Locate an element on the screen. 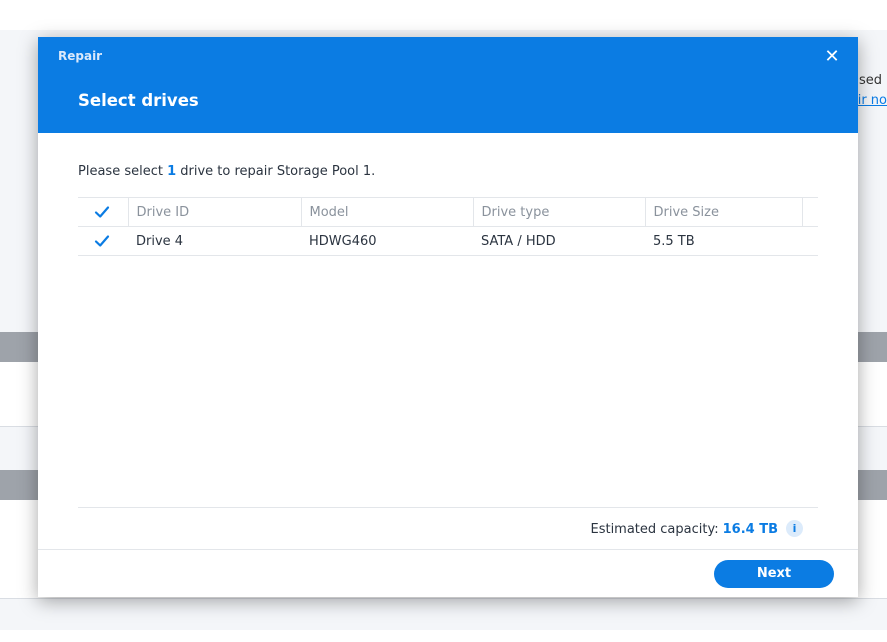 This screenshot has width=887, height=642. row-checkbox is located at coordinates (102, 241).